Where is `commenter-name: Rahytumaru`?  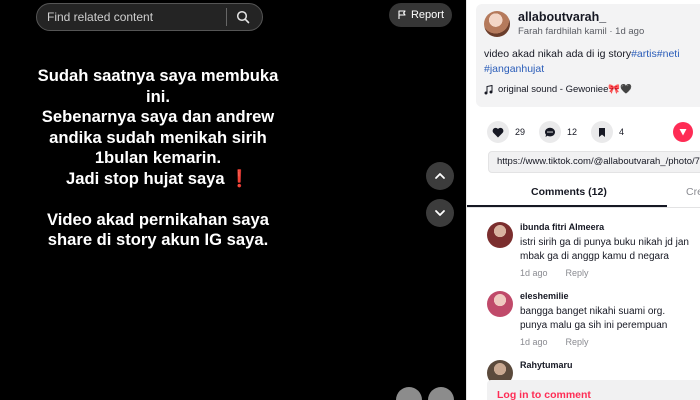 commenter-name: Rahytumaru is located at coordinates (610, 365).